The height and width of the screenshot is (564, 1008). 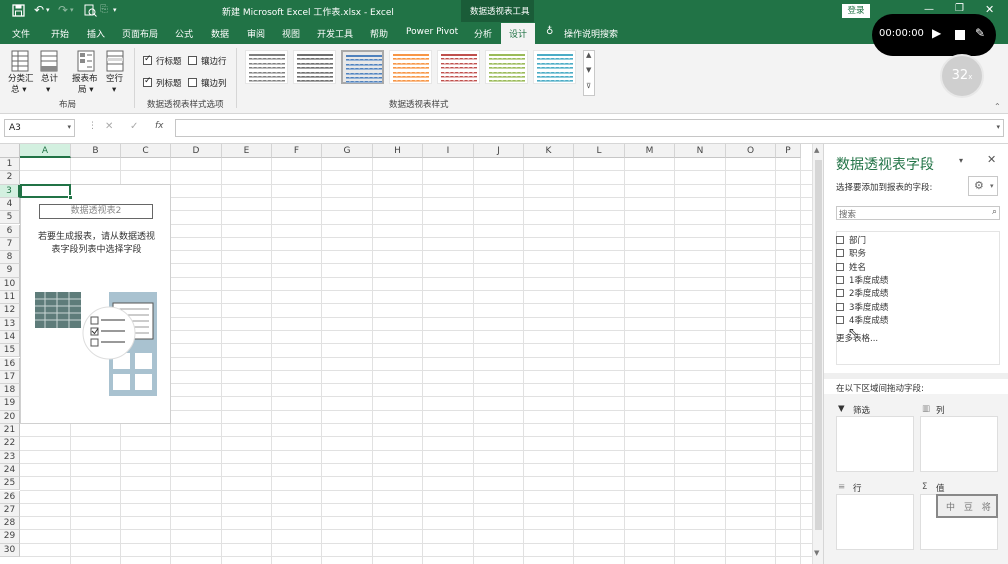 What do you see at coordinates (10, 431) in the screenshot?
I see `row-header: 21` at bounding box center [10, 431].